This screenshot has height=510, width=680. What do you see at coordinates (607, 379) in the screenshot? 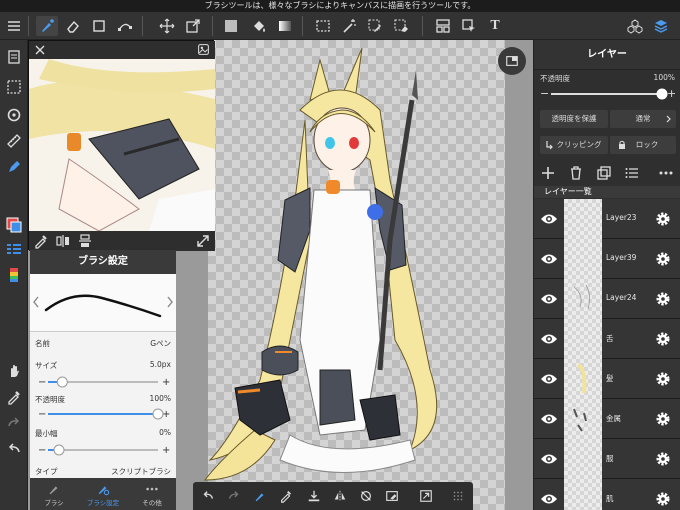
I see `layer-row: 髪` at bounding box center [607, 379].